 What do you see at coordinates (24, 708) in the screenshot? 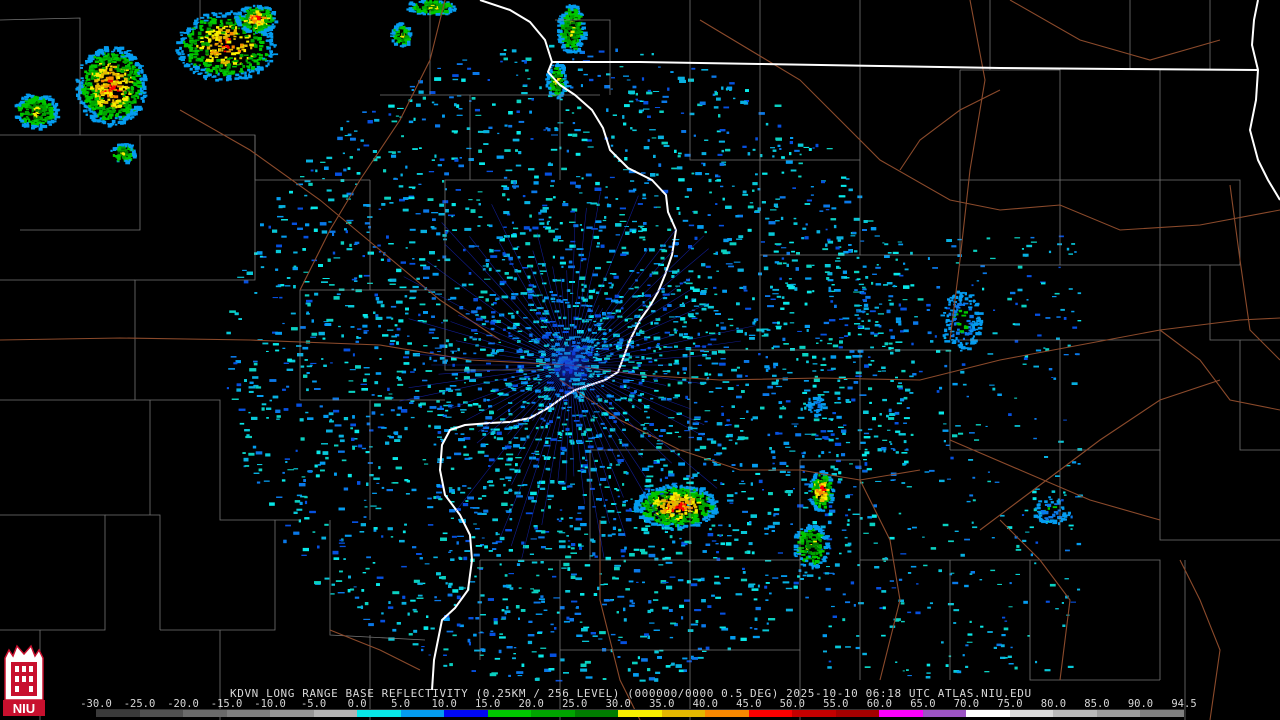
I see `niu-logo-text: NIU` at bounding box center [24, 708].